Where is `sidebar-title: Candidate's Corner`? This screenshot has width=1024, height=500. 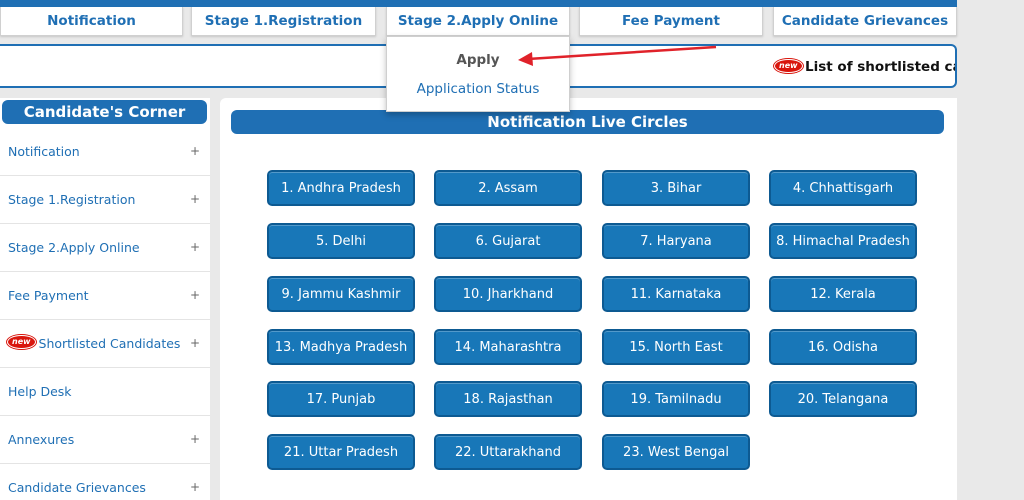
sidebar-title: Candidate's Corner is located at coordinates (104, 112).